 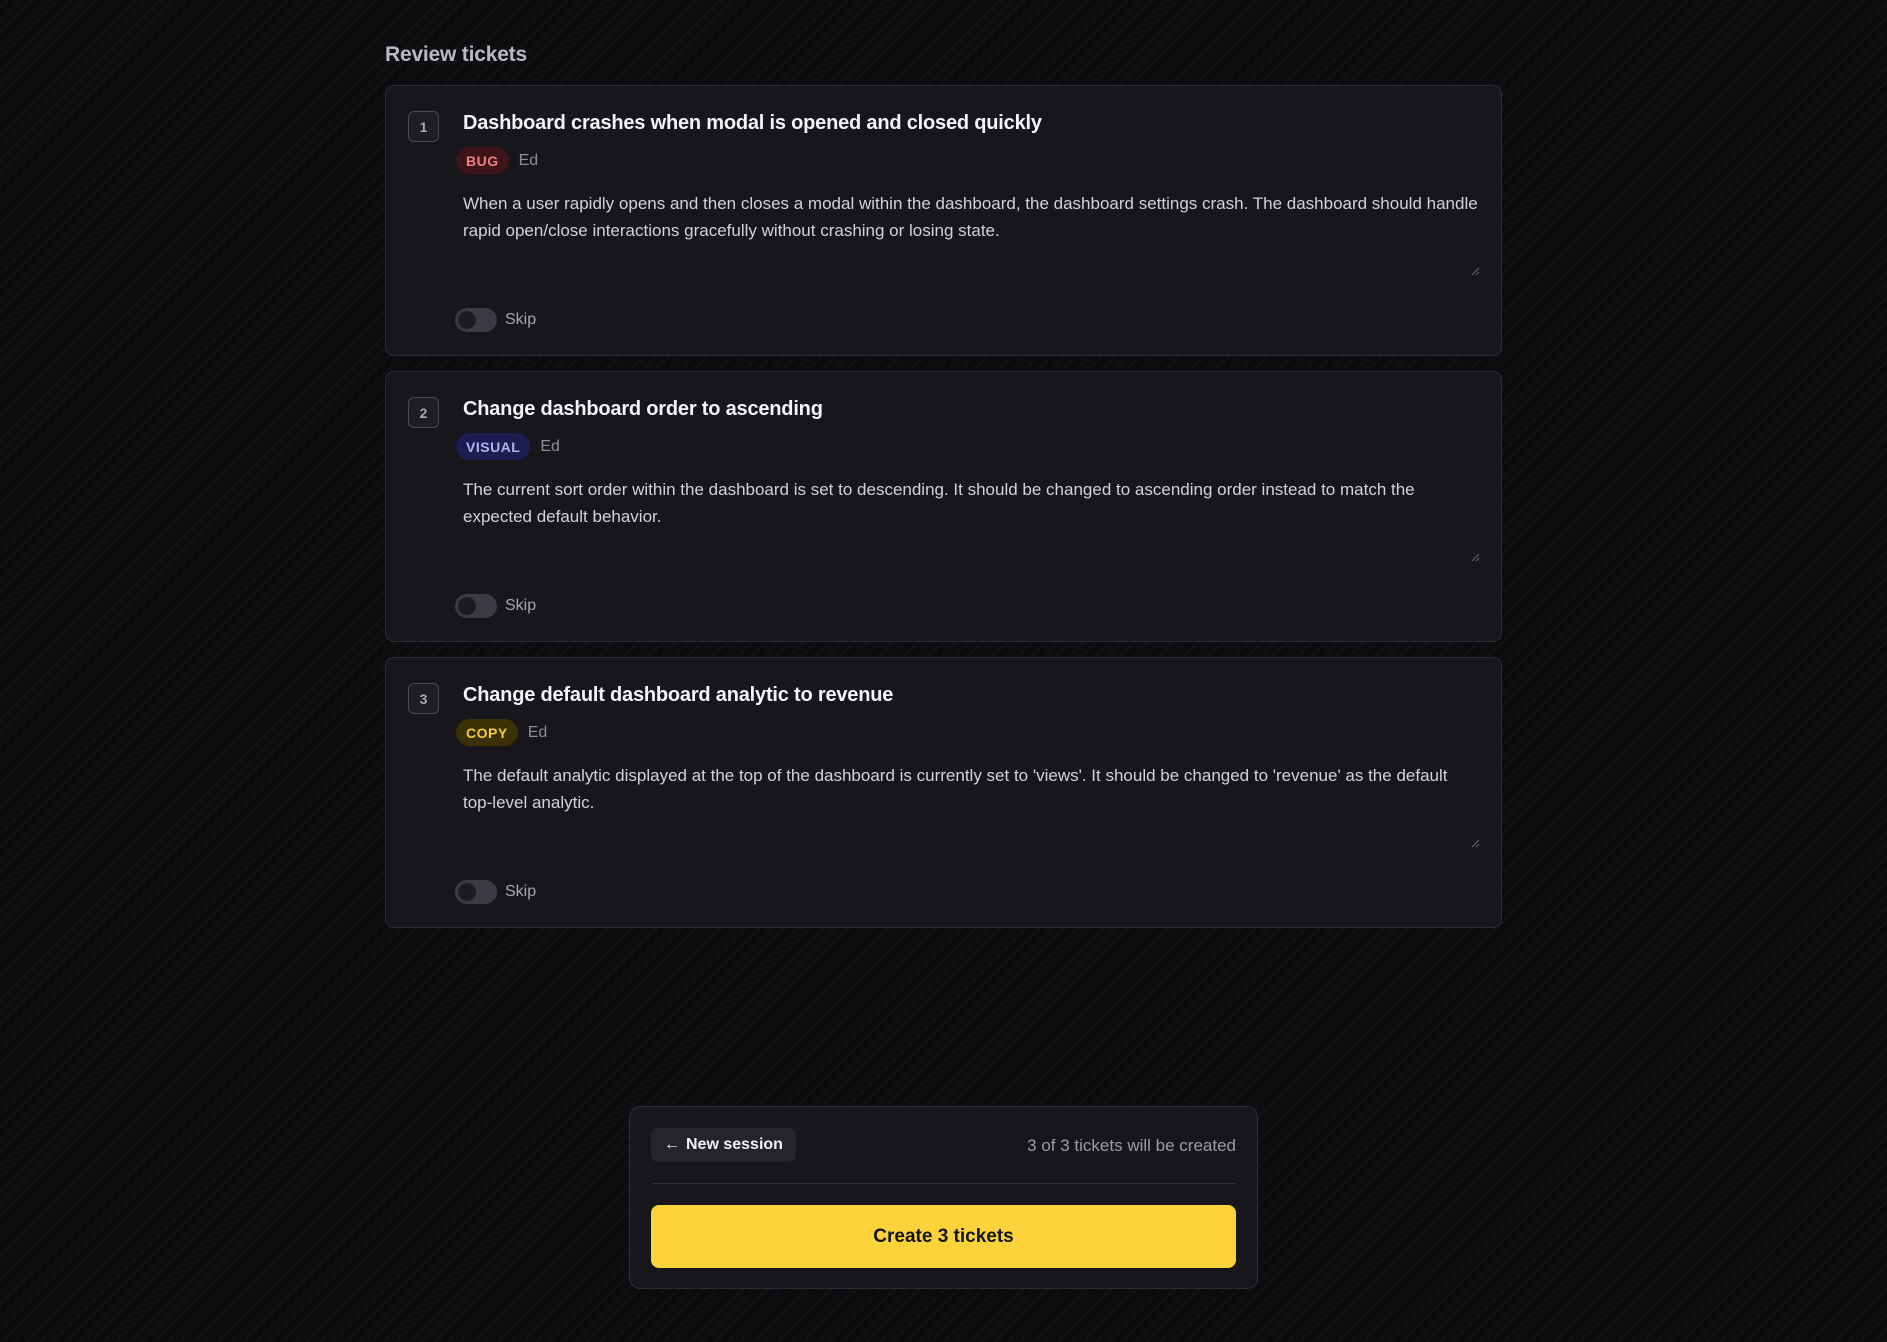 What do you see at coordinates (734, 1144) in the screenshot?
I see `new-session-label: New session` at bounding box center [734, 1144].